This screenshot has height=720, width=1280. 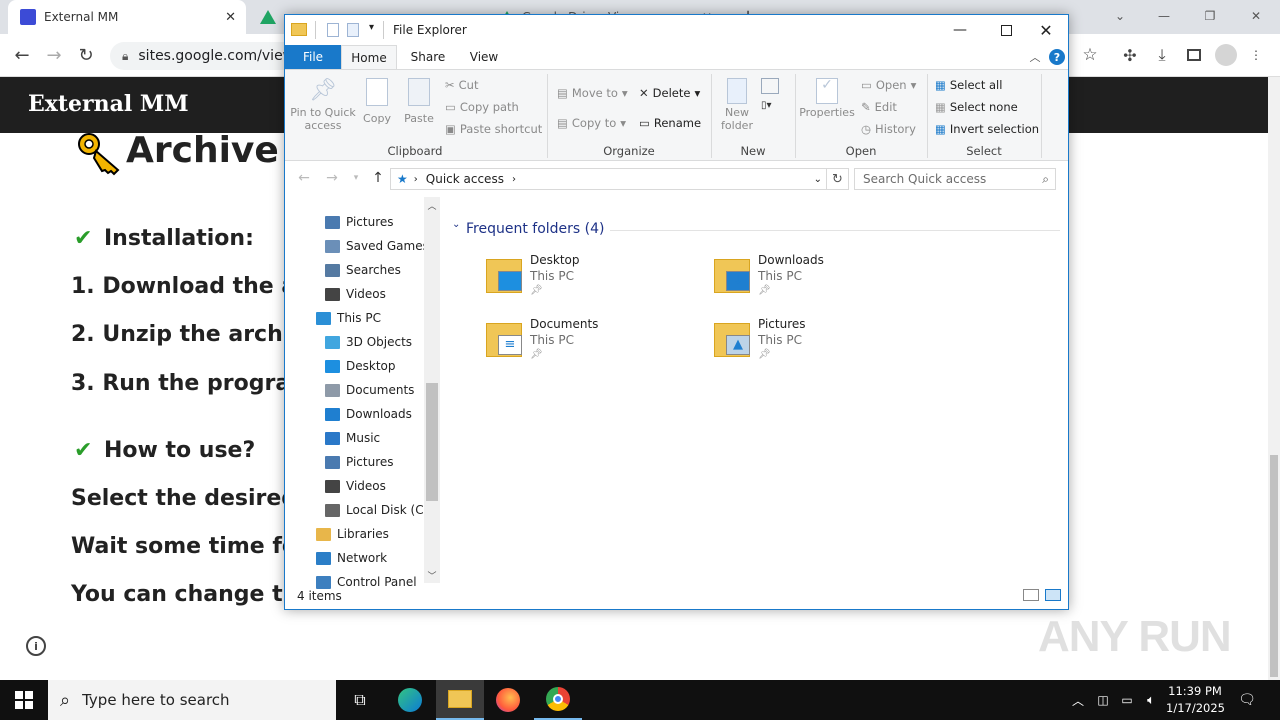 I want to click on taskbar-search-box: ⌕ Type here to search, so click(x=192, y=700).